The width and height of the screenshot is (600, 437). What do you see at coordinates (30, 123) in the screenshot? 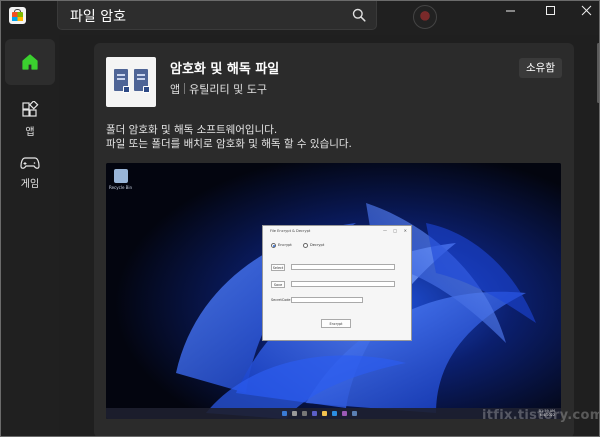
I see `nav-item-apps: 앱` at bounding box center [30, 123].